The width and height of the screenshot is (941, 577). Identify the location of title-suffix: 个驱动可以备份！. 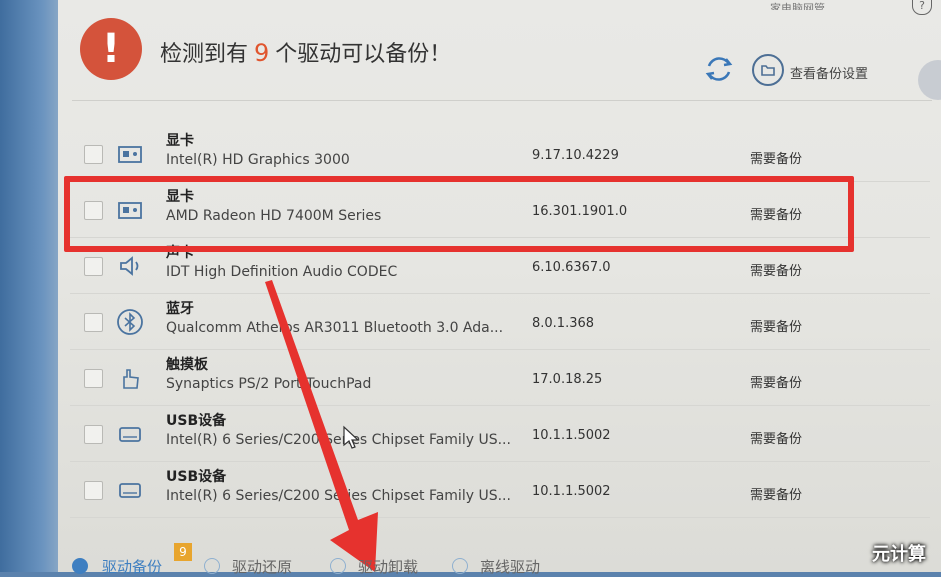
(363, 54).